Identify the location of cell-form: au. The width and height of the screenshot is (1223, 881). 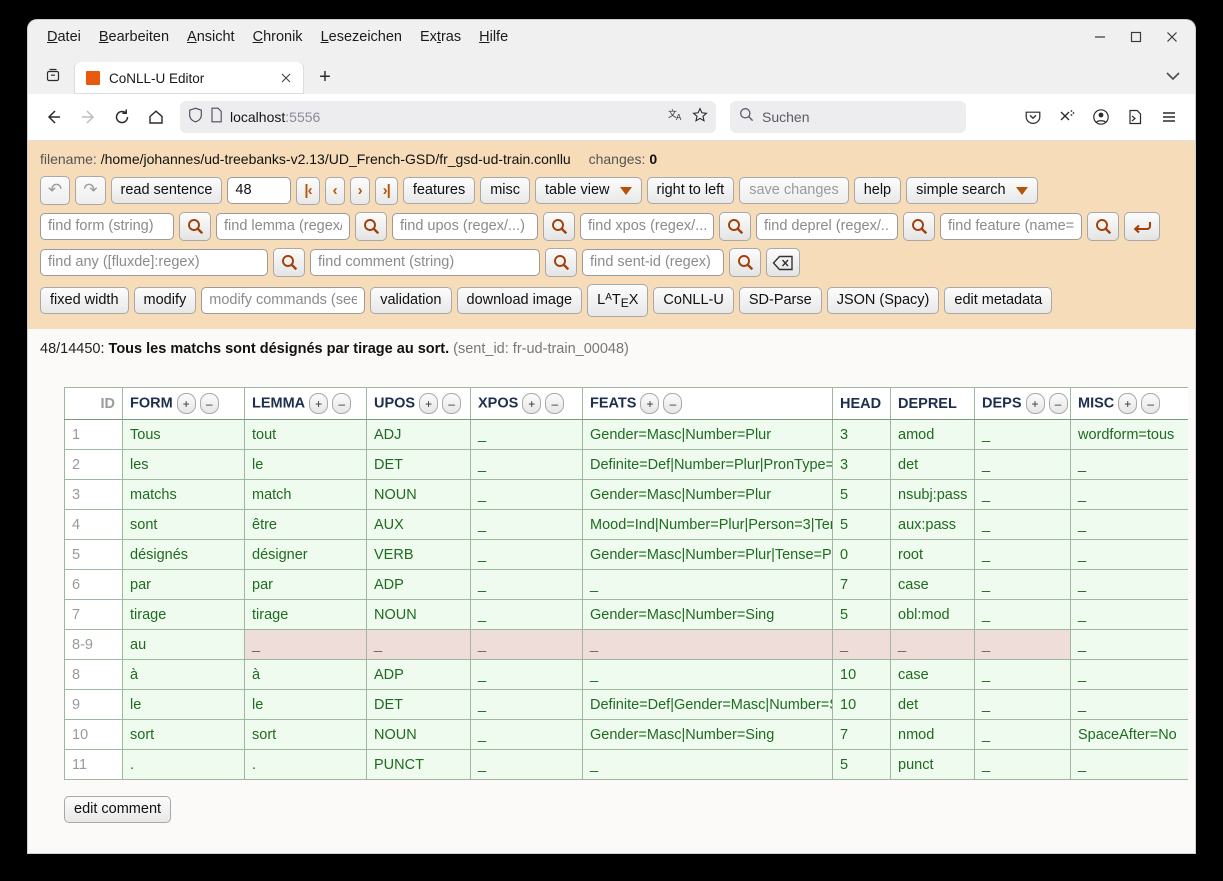
(183, 644).